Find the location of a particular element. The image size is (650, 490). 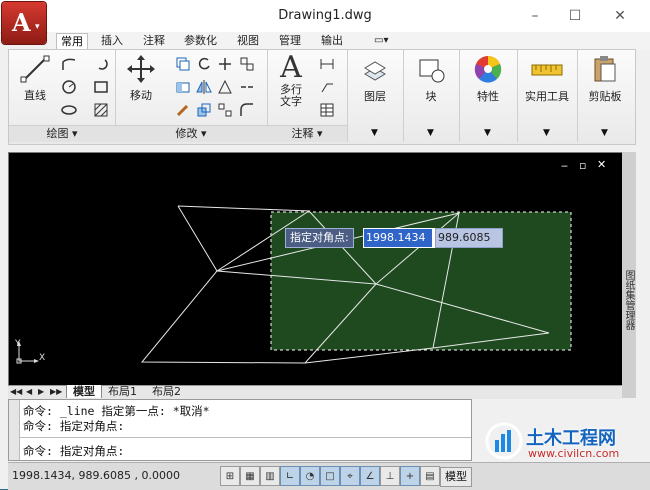

viewport-minimize-icon: ‒ is located at coordinates (564, 165).